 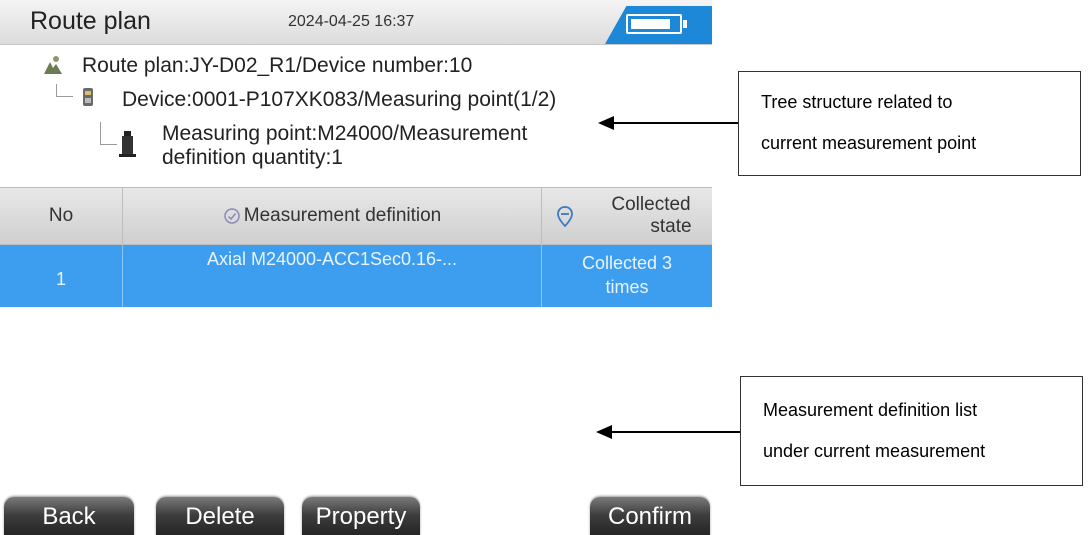 I want to click on datetime: 2024-04-25 16:37, so click(x=351, y=21).